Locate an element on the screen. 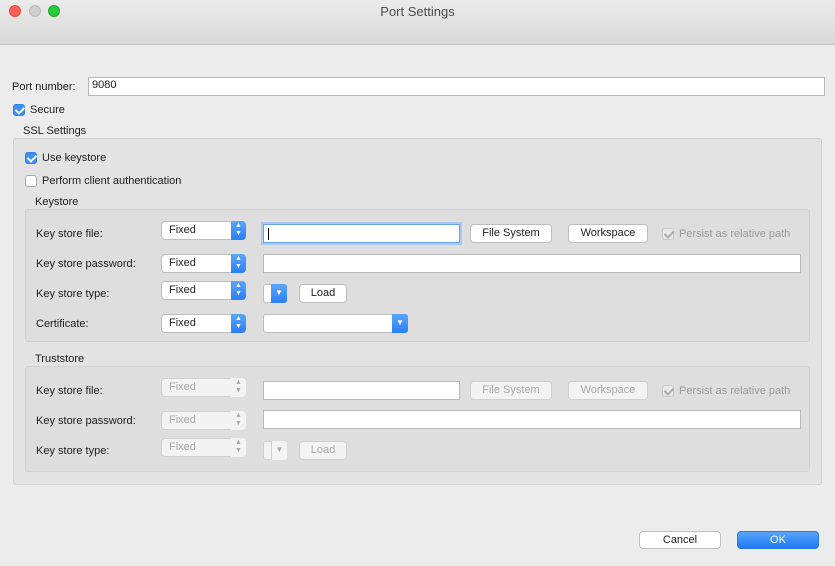 Image resolution: width=835 pixels, height=566 pixels. certificate-combo: ▼ is located at coordinates (335, 323).